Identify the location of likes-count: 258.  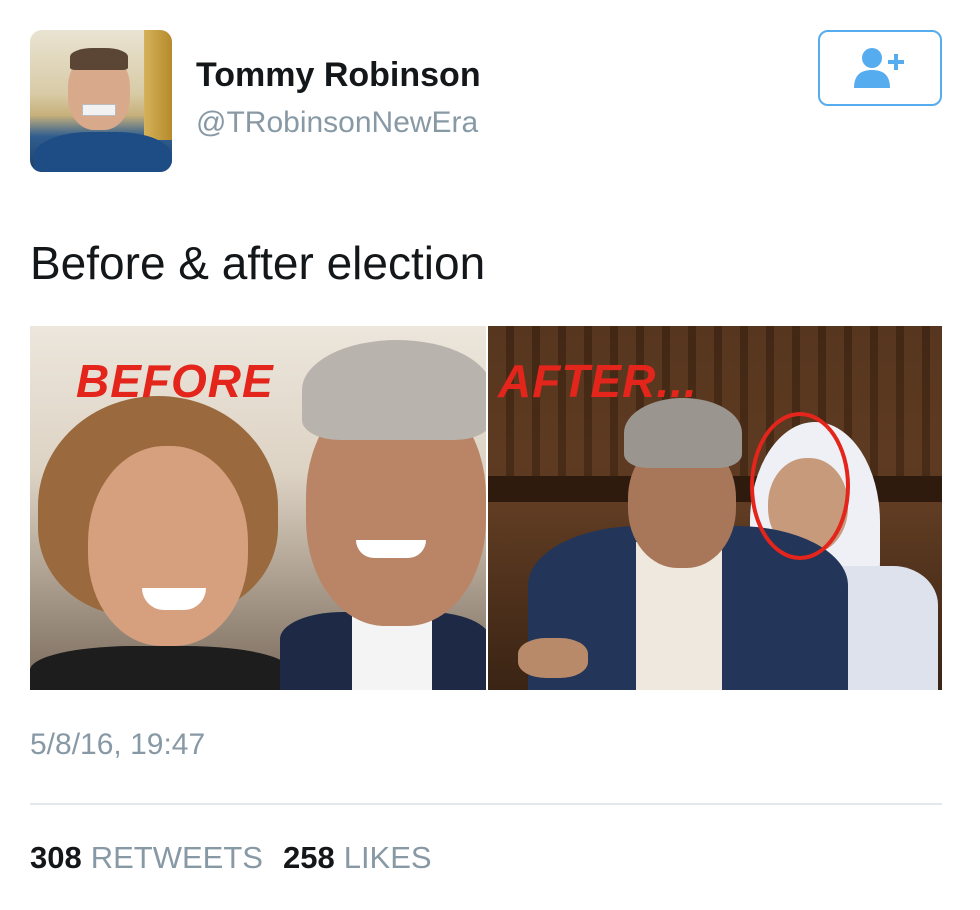
(309, 858).